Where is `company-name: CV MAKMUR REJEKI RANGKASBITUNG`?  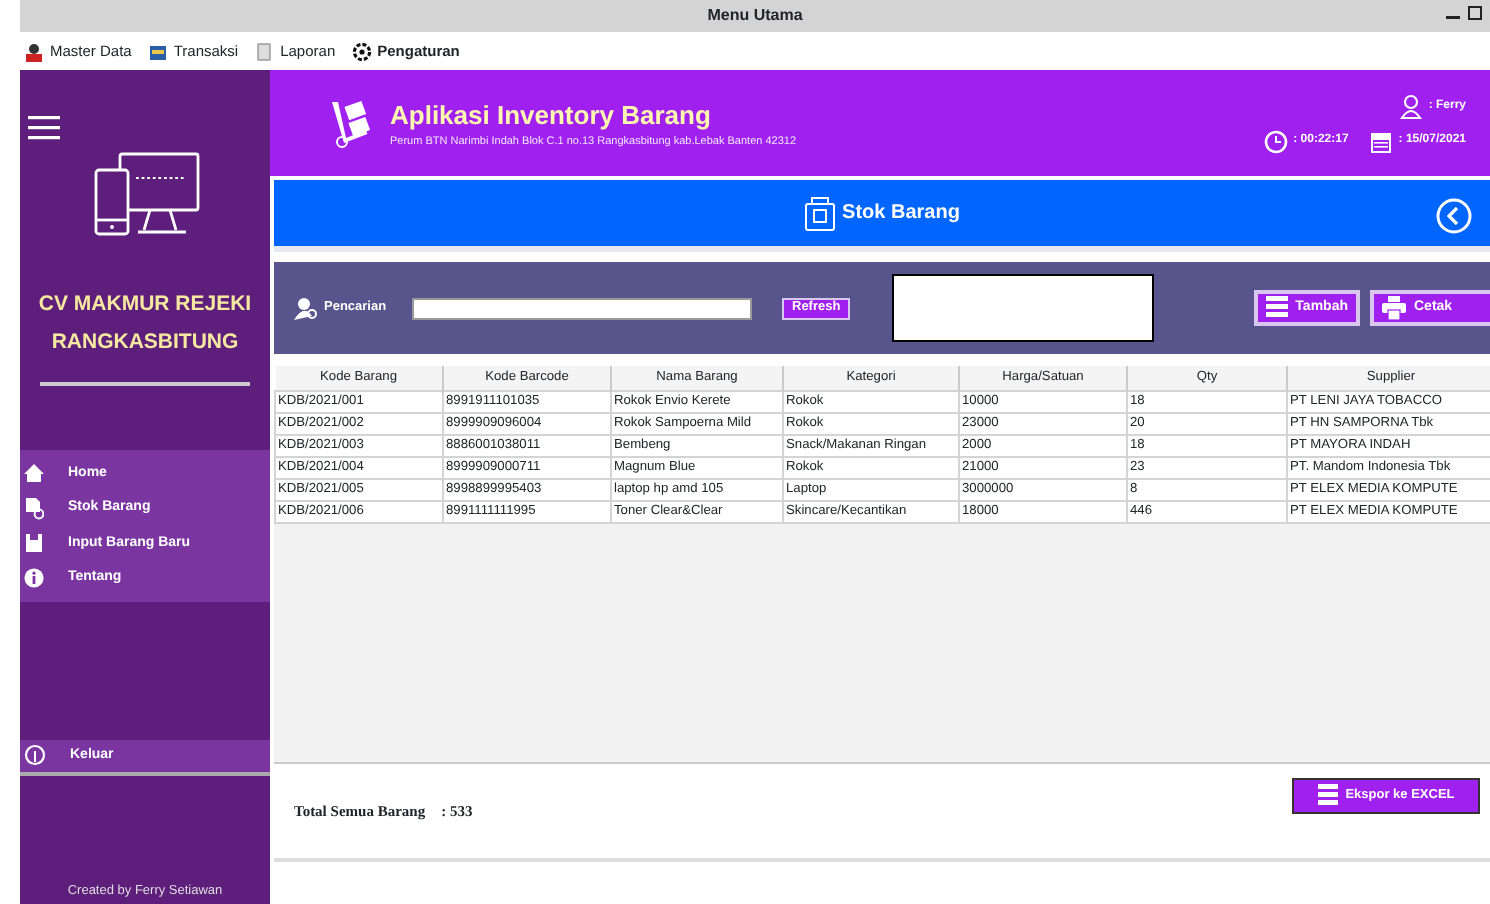
company-name: CV MAKMUR REJEKI RANGKASBITUNG is located at coordinates (145, 324).